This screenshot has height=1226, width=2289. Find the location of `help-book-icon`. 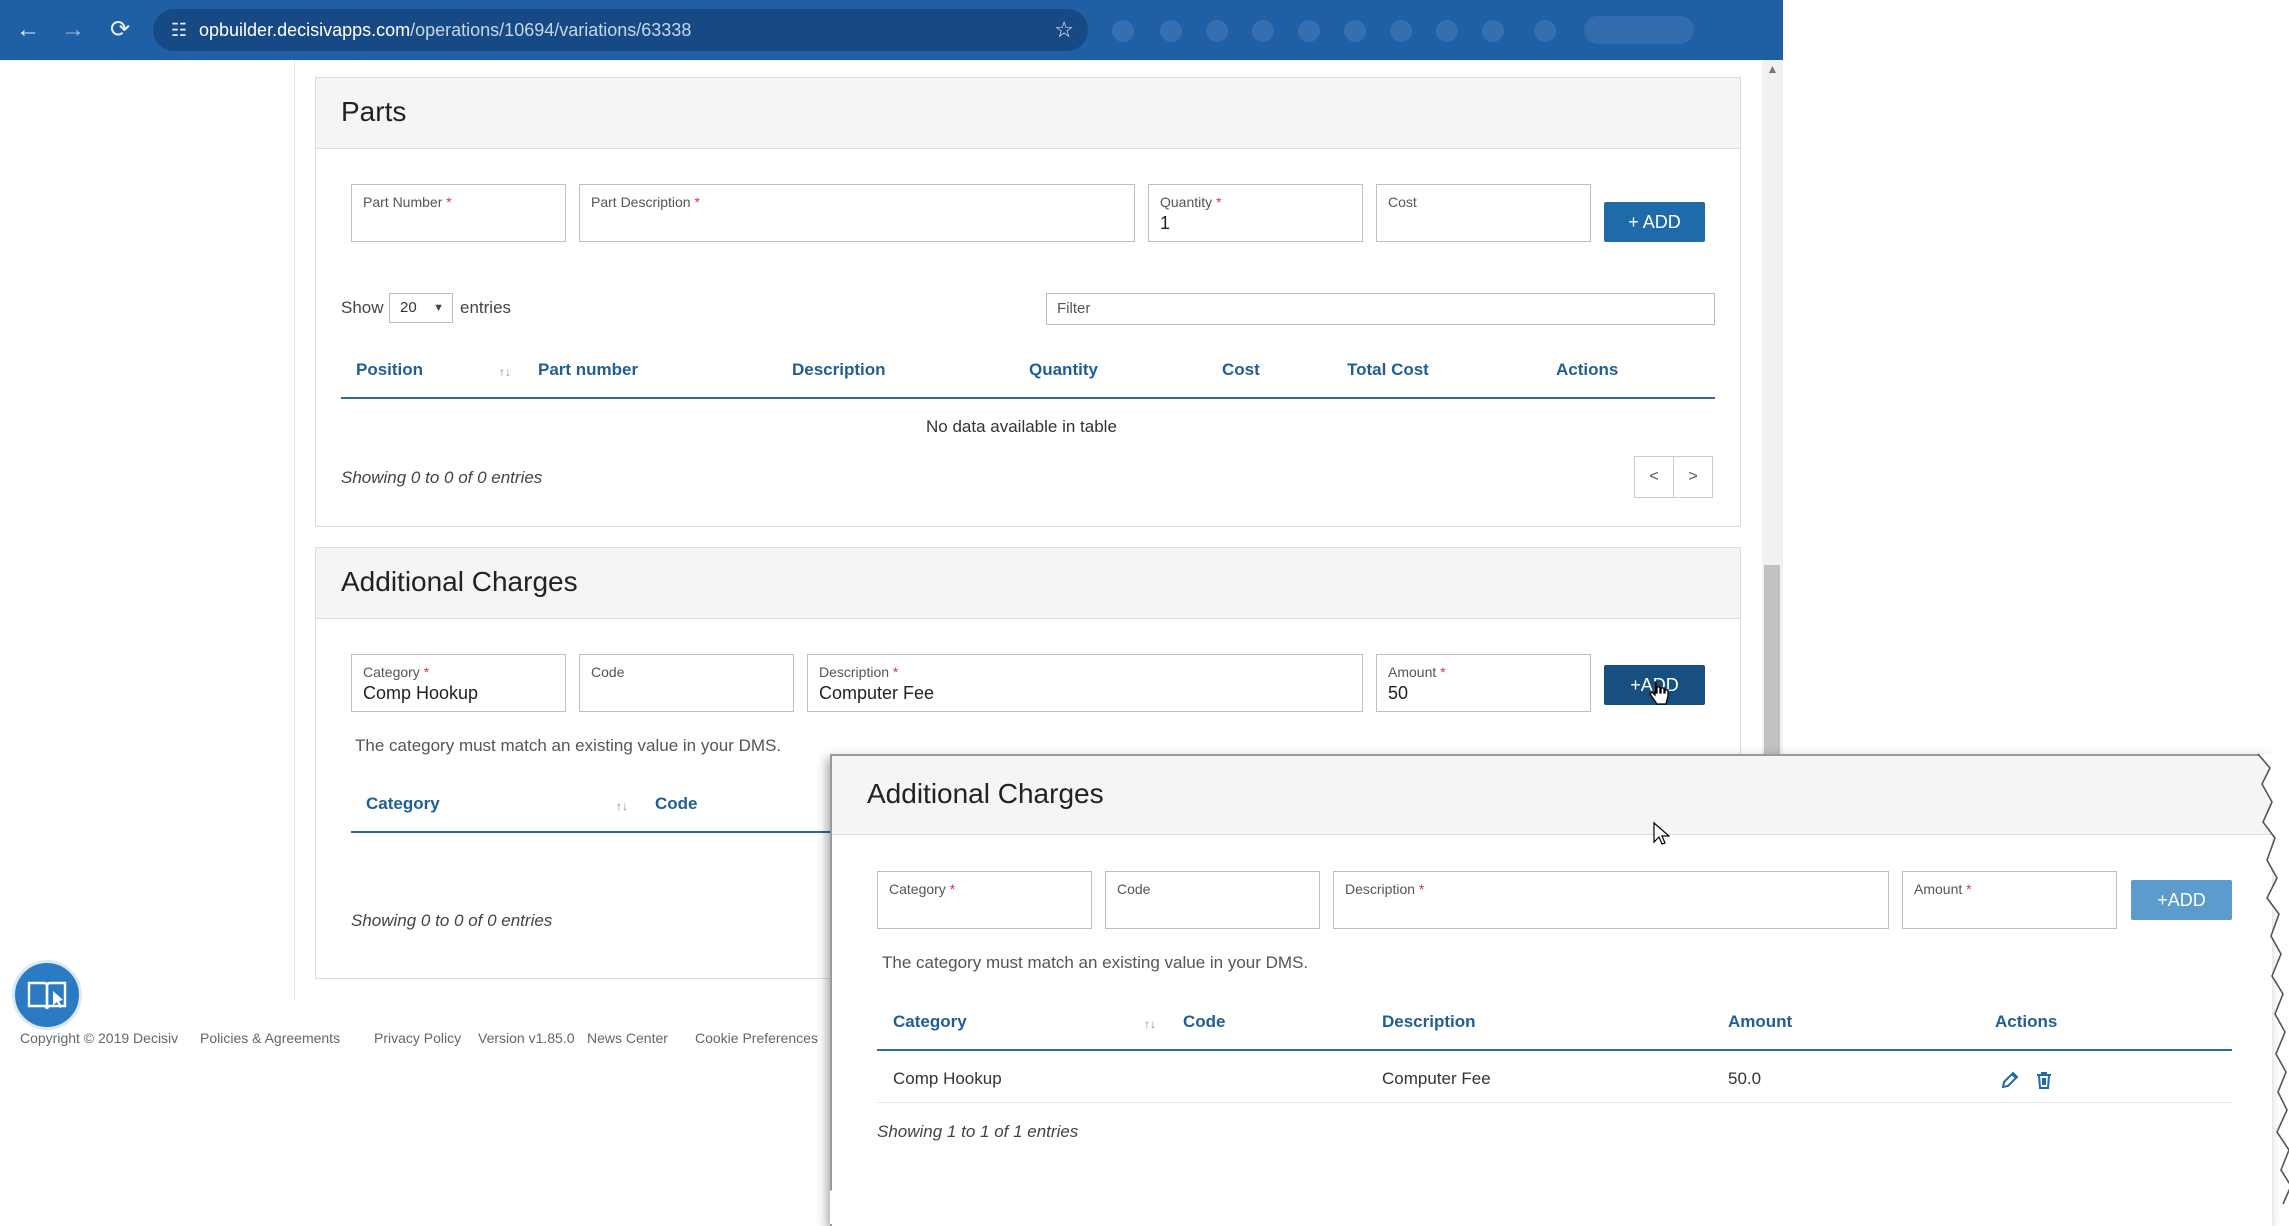

help-book-icon is located at coordinates (47, 995).